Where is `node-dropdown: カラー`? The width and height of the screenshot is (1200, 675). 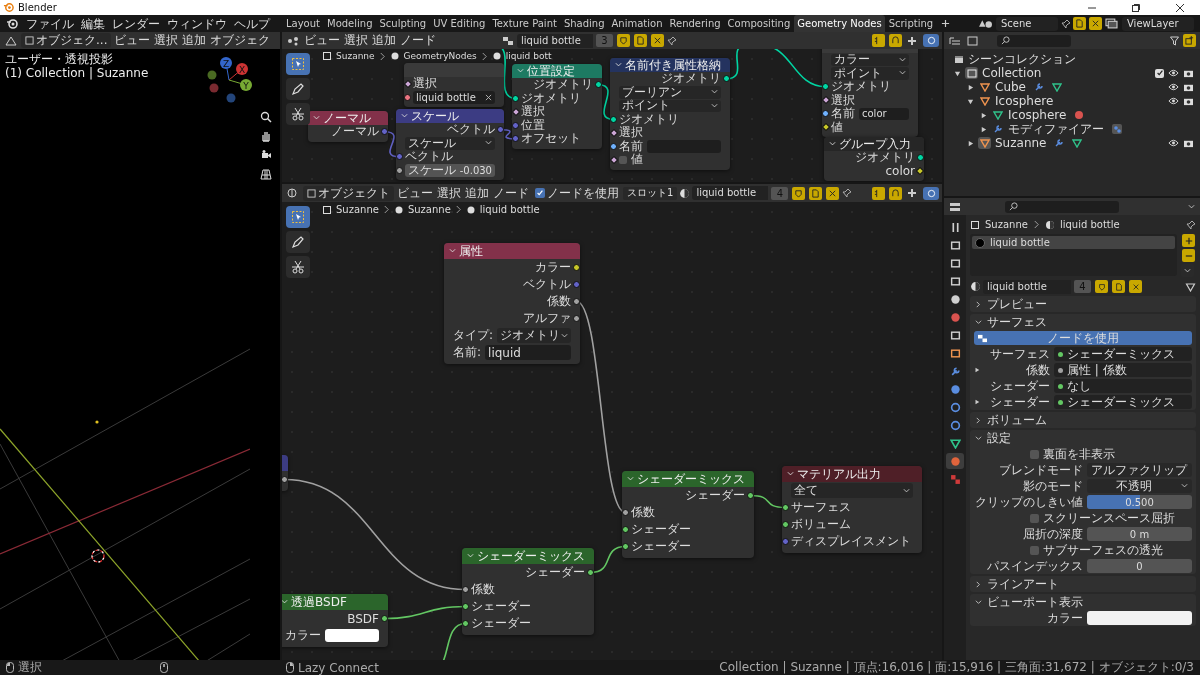 node-dropdown: カラー is located at coordinates (870, 59).